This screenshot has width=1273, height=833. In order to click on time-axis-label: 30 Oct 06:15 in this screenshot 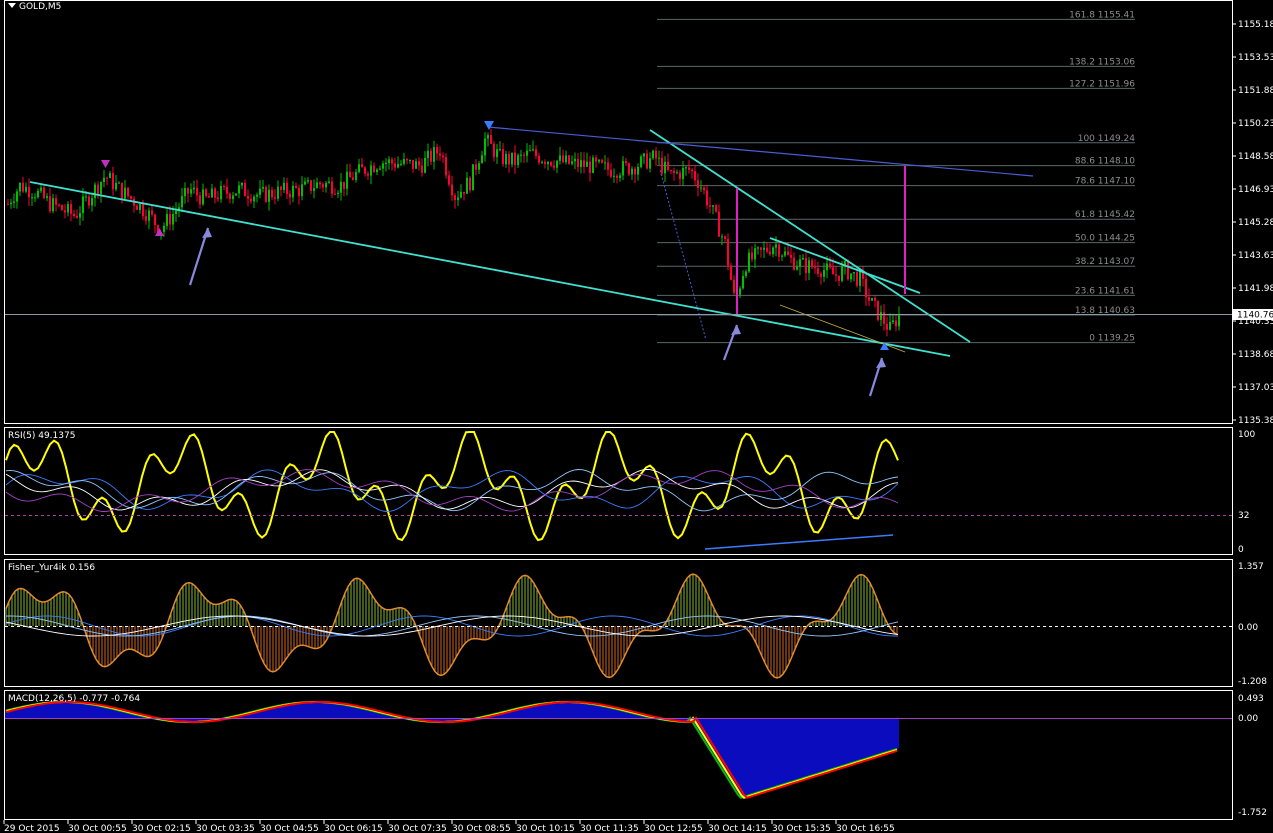, I will do `click(353, 828)`.